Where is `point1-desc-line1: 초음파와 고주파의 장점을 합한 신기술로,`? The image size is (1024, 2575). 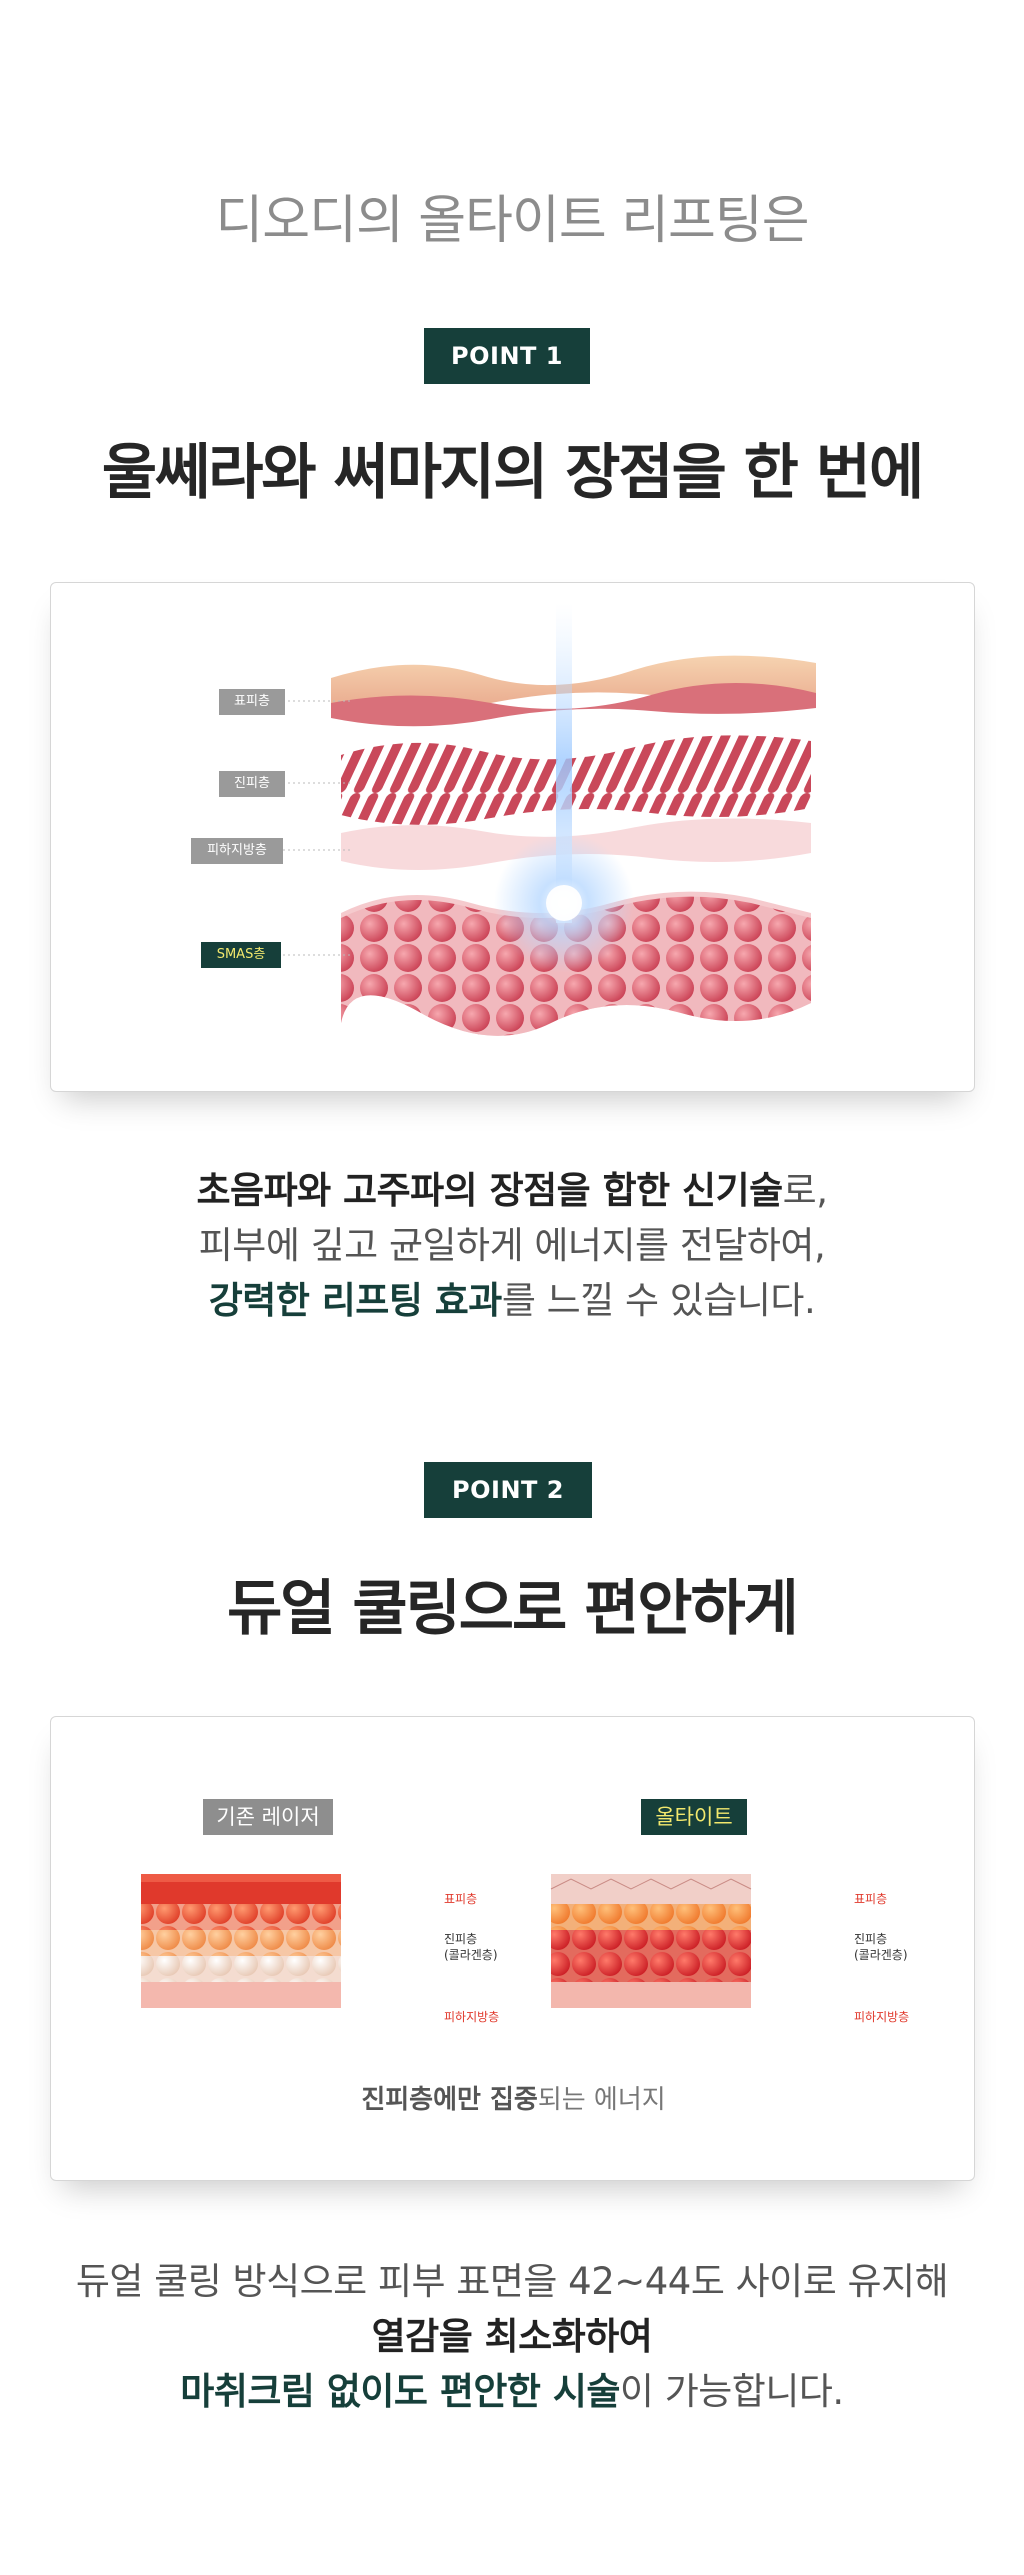
point1-desc-line1: 초음파와 고주파의 장점을 합한 신기술로, is located at coordinates (512, 1190).